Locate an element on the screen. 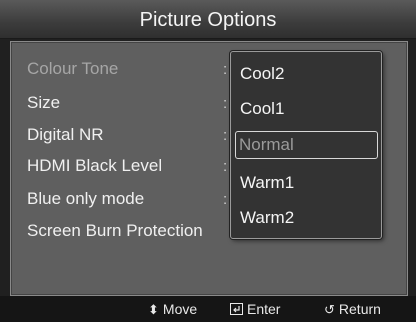 The width and height of the screenshot is (416, 322). menu-item-hdmi-black-level: HDMI Black Level is located at coordinates (94, 166).